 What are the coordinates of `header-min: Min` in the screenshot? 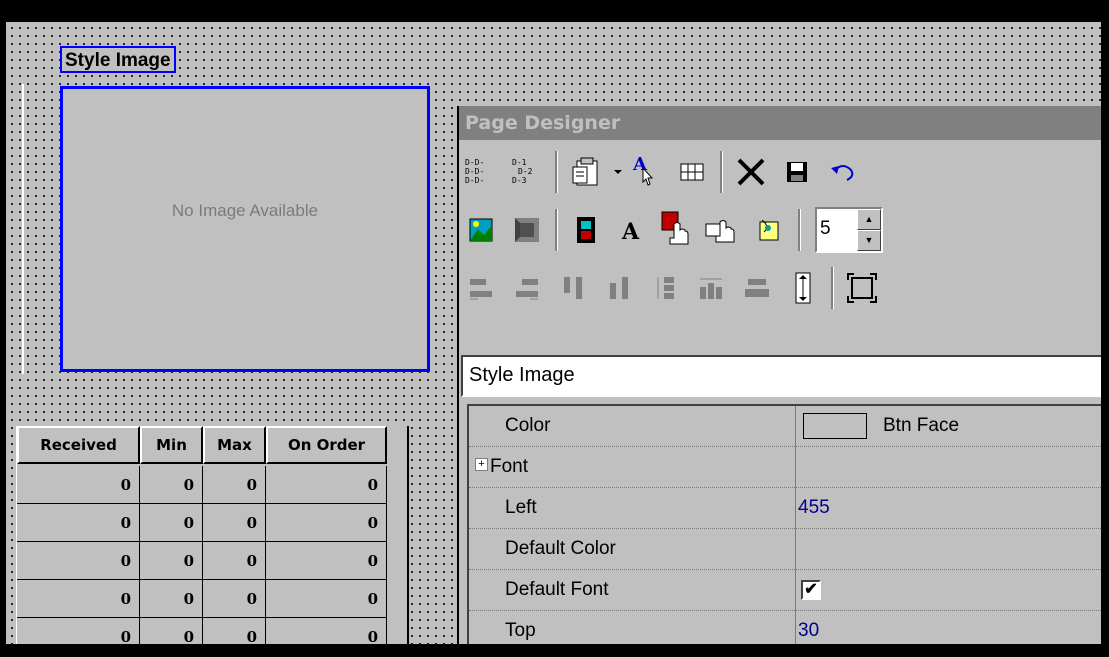 It's located at (171, 445).